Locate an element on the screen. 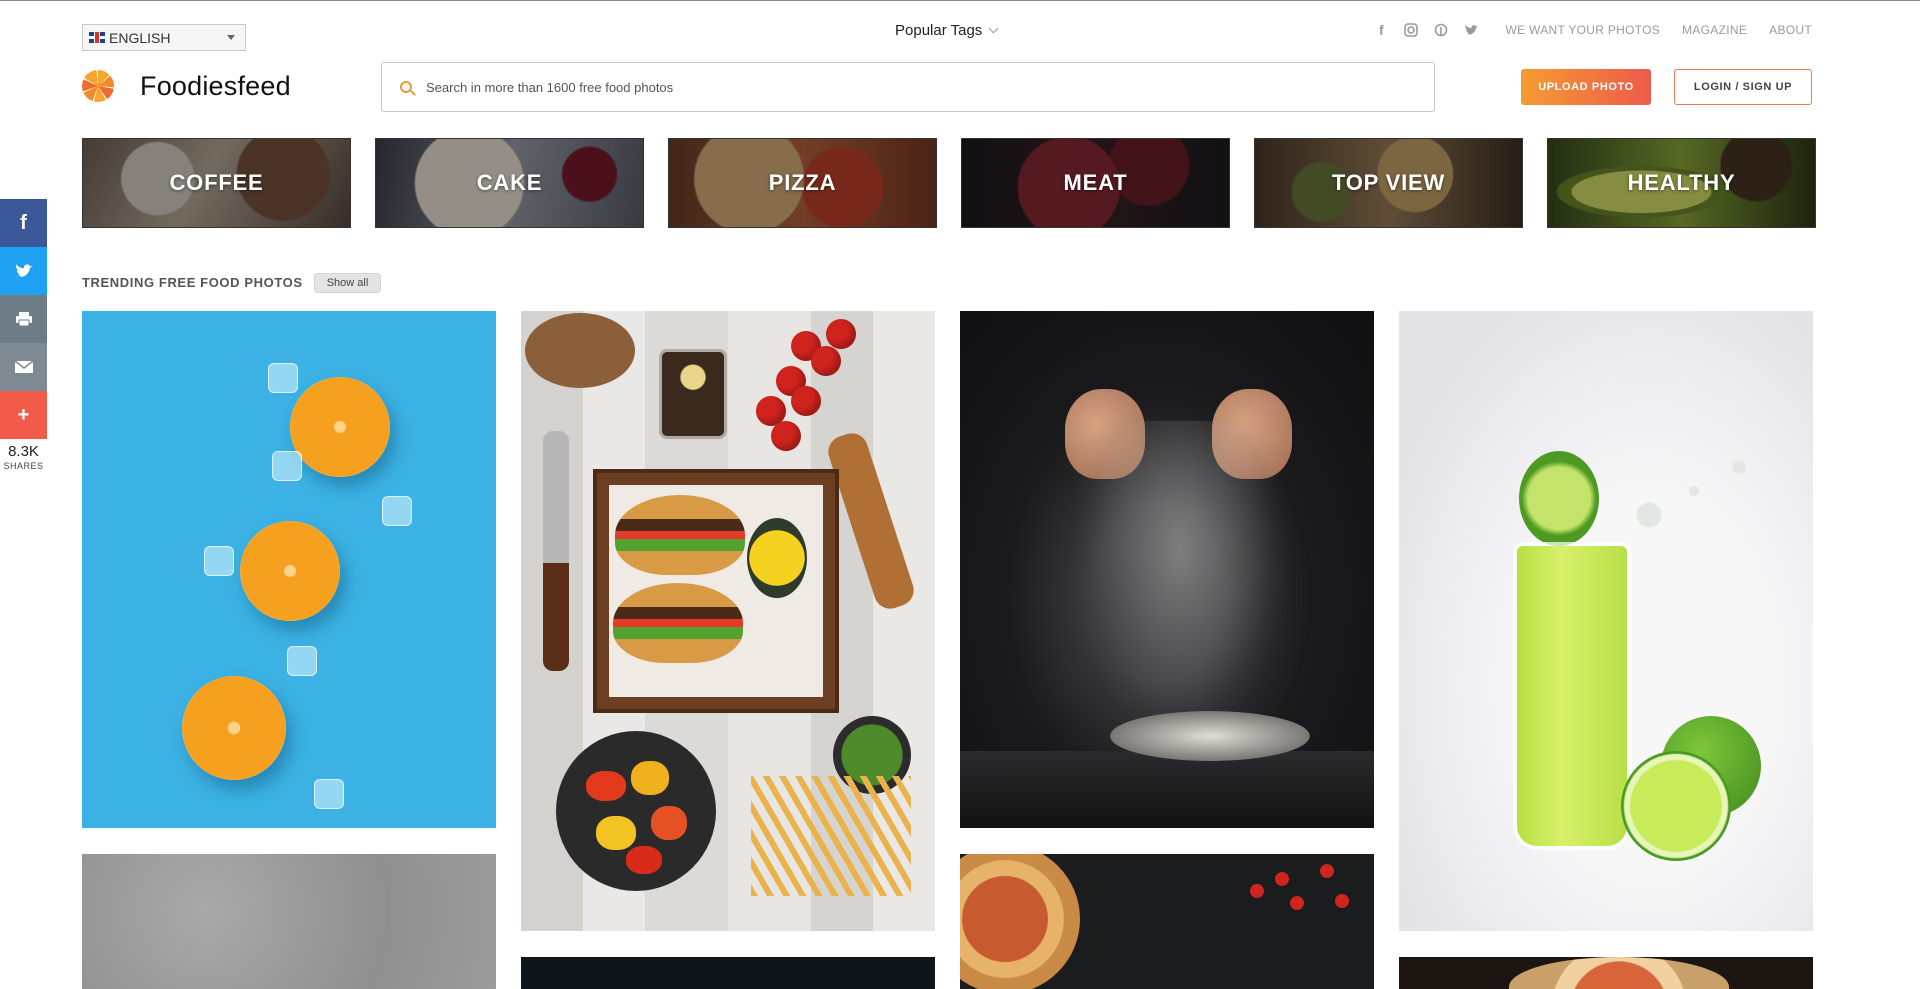 Image resolution: width=1920 pixels, height=989 pixels. photo-oranges-on-blue is located at coordinates (289, 569).